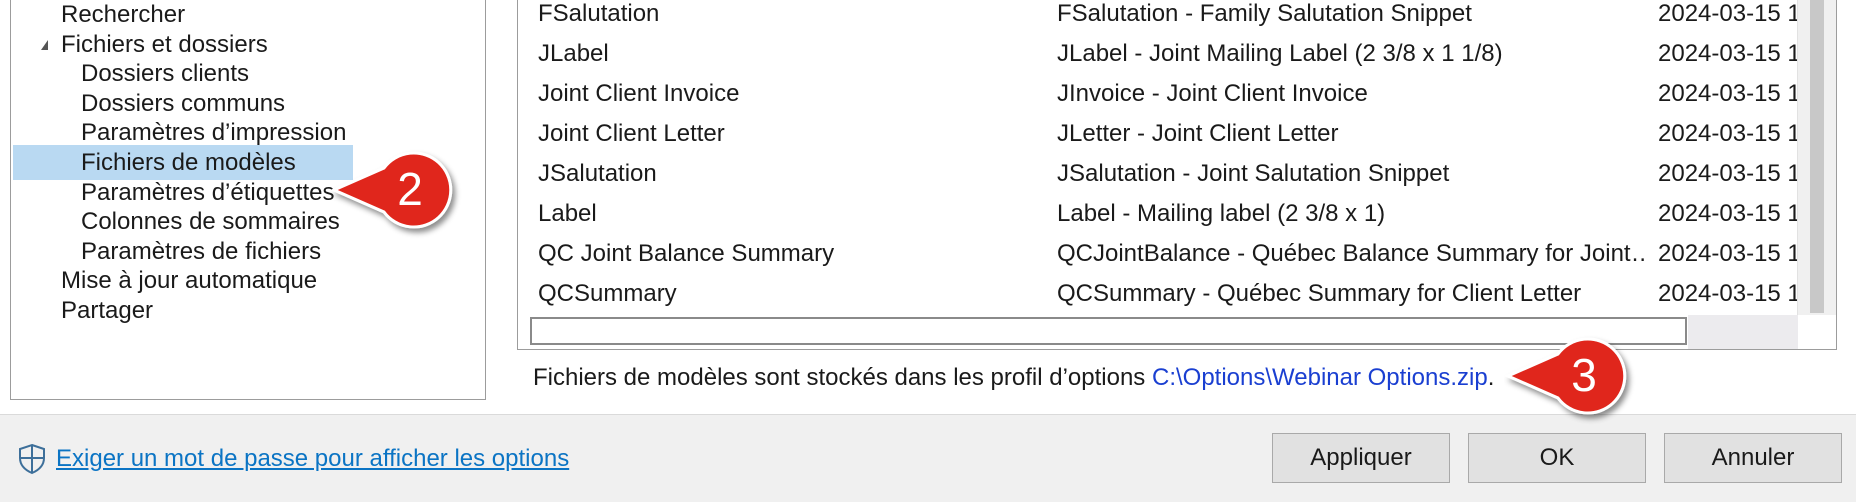 The image size is (1856, 502). What do you see at coordinates (597, 173) in the screenshot?
I see `template-name: JSalutation` at bounding box center [597, 173].